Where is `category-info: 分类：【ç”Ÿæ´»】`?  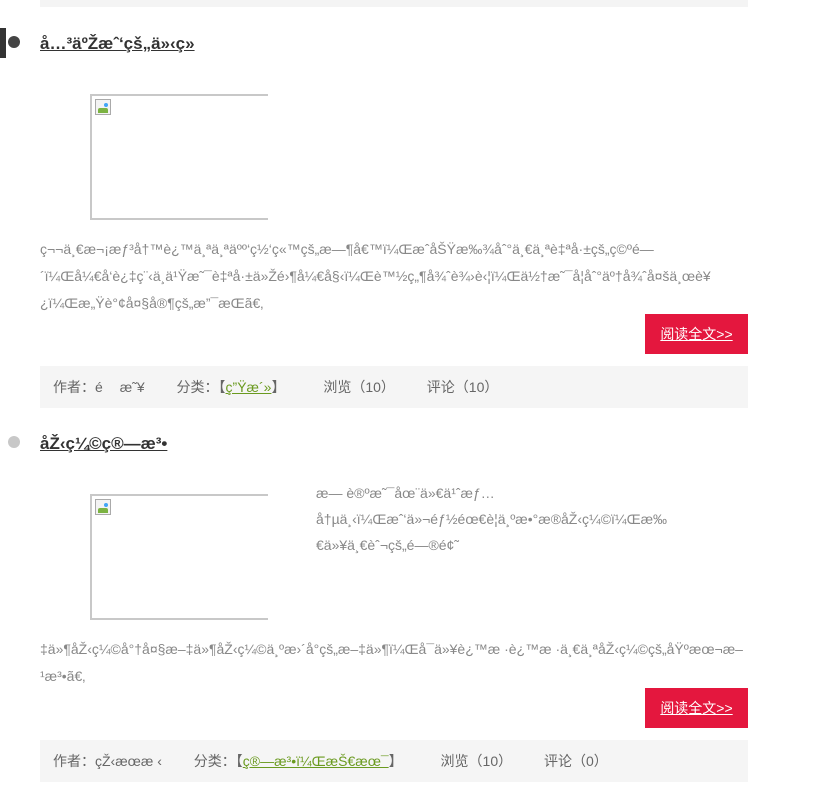
category-info: 分类：【ç”Ÿæ´»】 is located at coordinates (231, 387).